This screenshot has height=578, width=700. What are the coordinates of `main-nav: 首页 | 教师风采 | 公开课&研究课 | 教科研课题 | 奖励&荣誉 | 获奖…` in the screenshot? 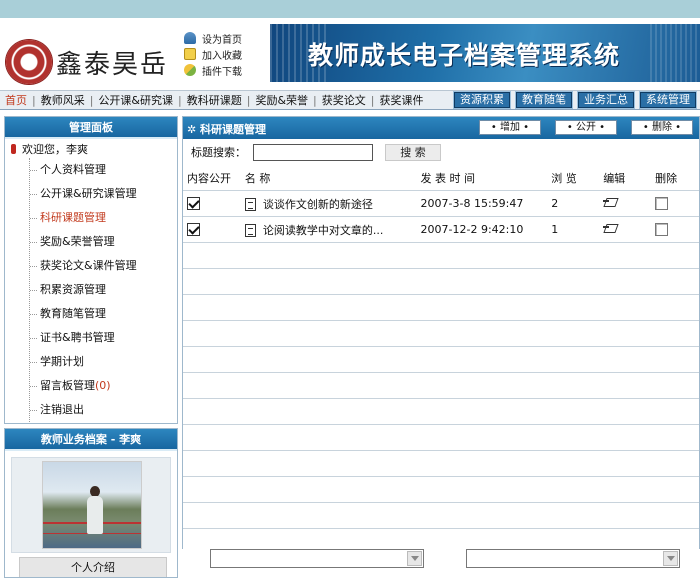 It's located at (350, 100).